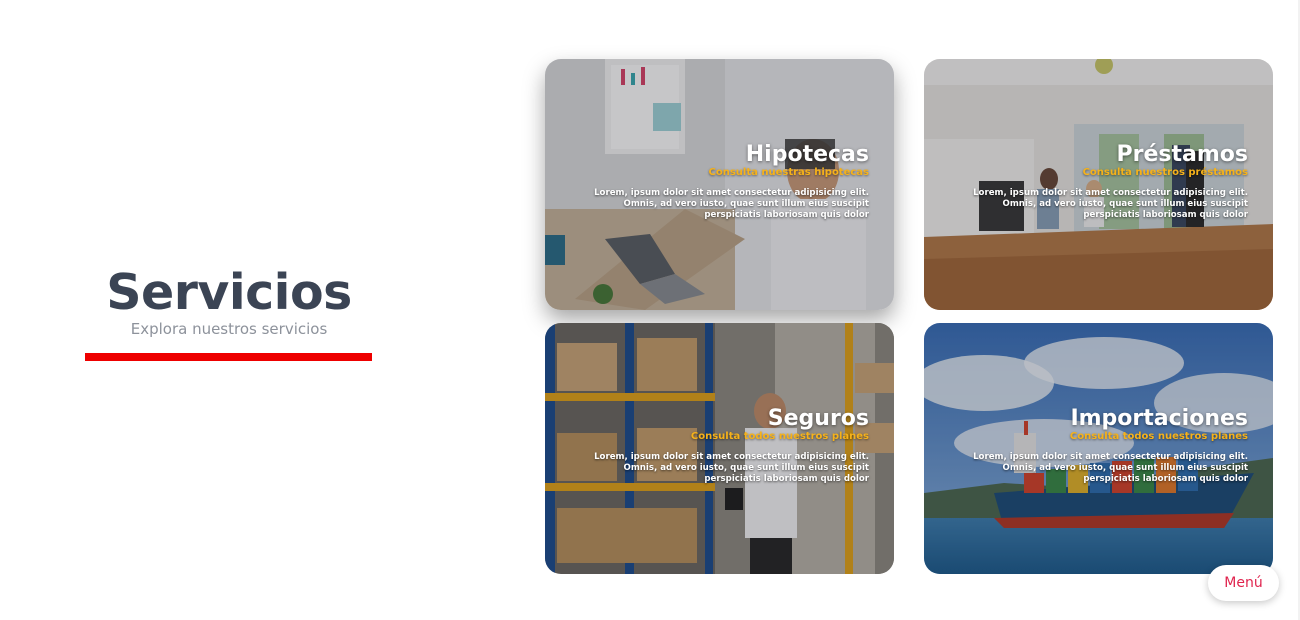  Describe the element at coordinates (1159, 418) in the screenshot. I see `card-title: Importaciones` at that location.